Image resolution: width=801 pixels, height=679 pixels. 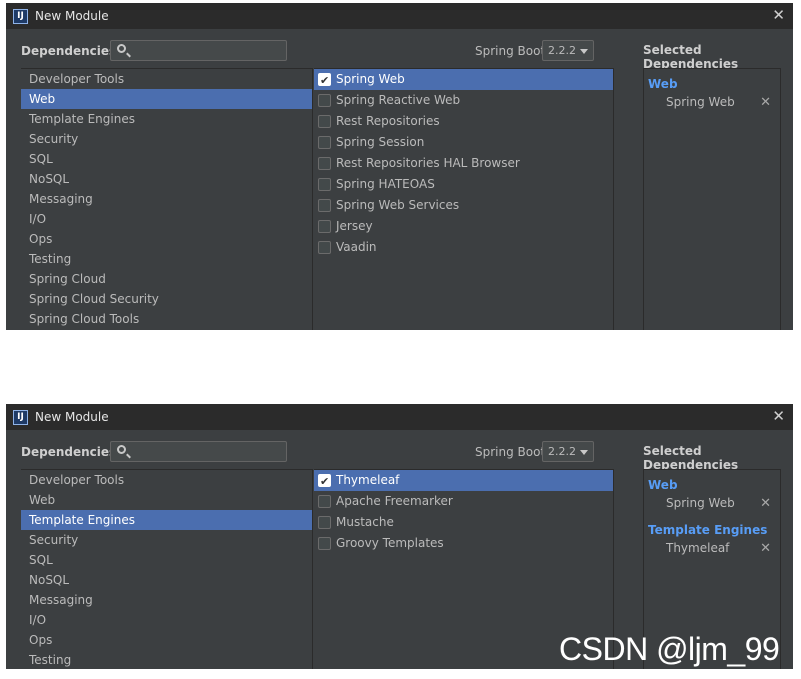 What do you see at coordinates (166, 319) in the screenshot?
I see `category-item: Spring Cloud Tools` at bounding box center [166, 319].